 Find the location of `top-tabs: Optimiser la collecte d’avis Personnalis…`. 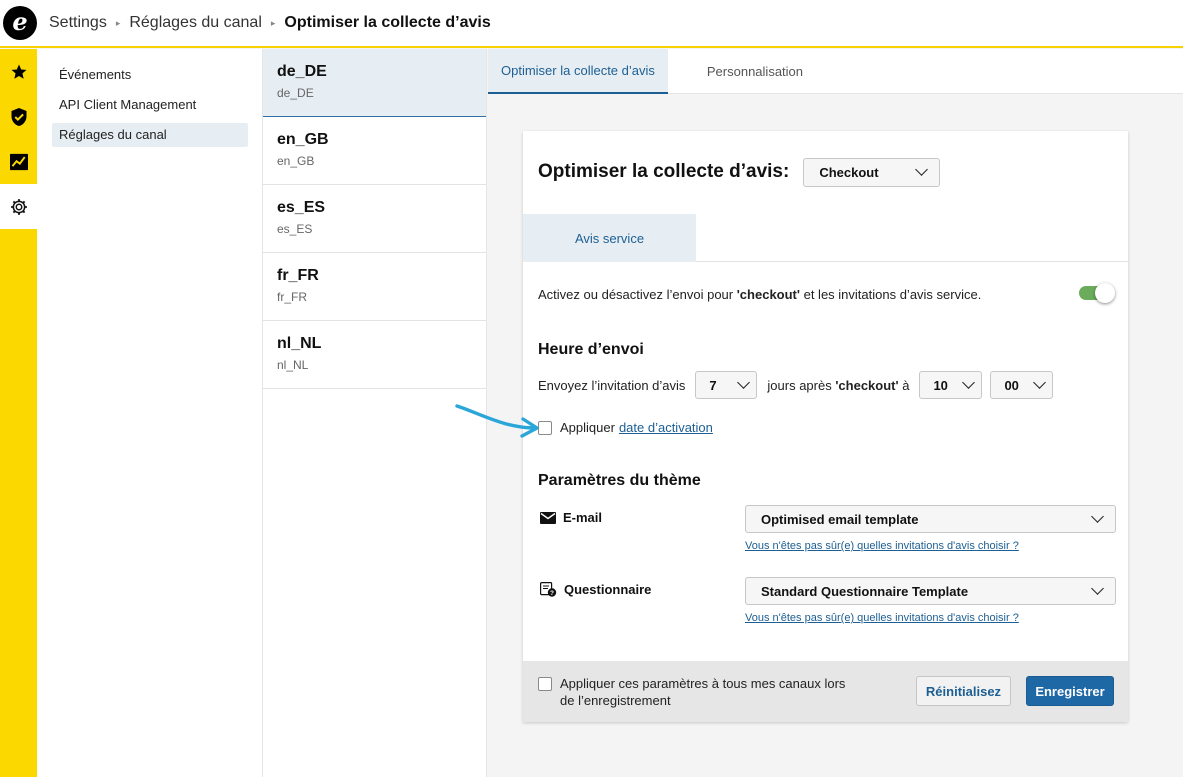

top-tabs: Optimiser la collecte d’avis Personnalis… is located at coordinates (835, 71).